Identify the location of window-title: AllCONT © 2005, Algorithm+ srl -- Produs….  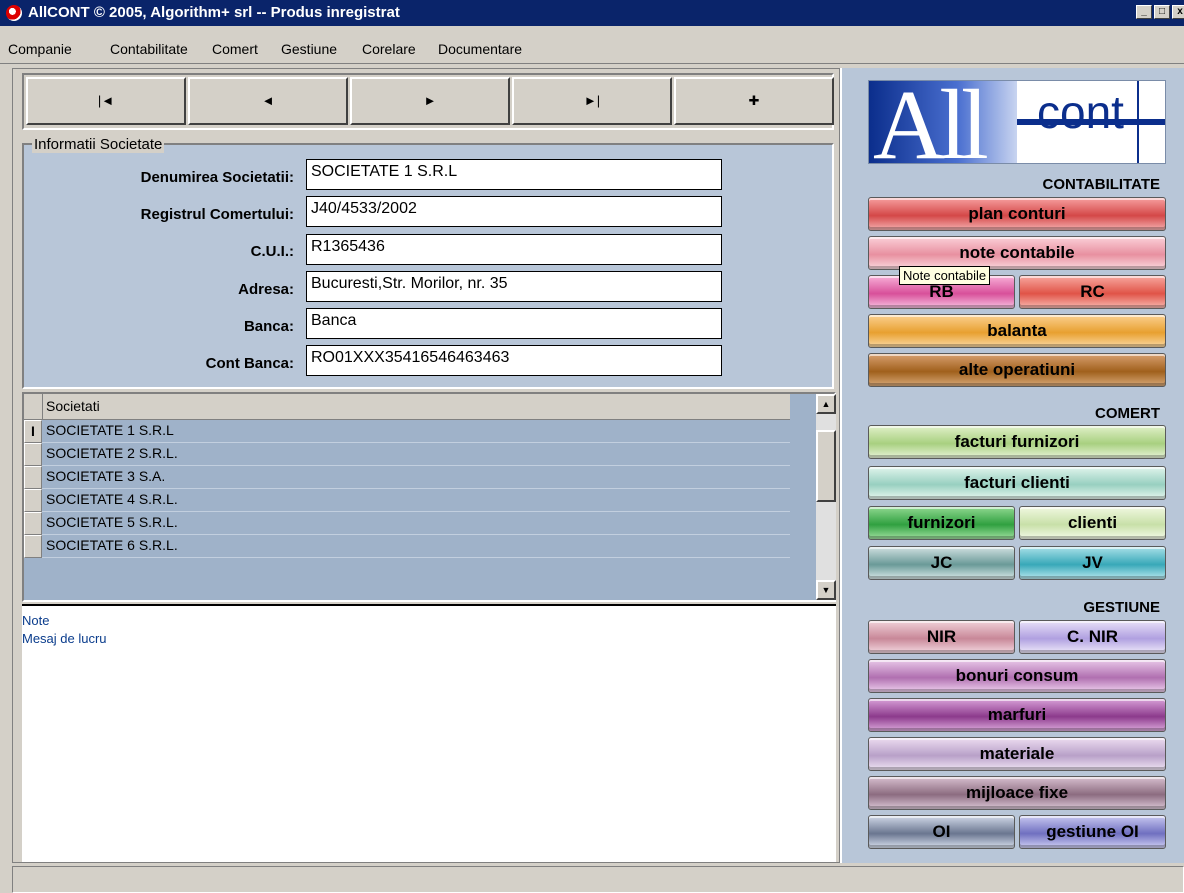
(214, 12).